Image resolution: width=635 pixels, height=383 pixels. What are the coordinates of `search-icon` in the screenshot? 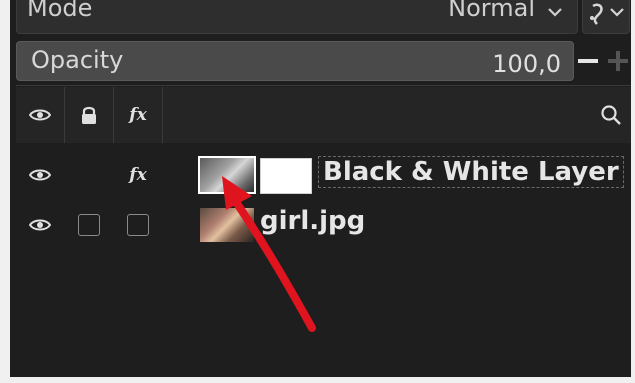 It's located at (610, 115).